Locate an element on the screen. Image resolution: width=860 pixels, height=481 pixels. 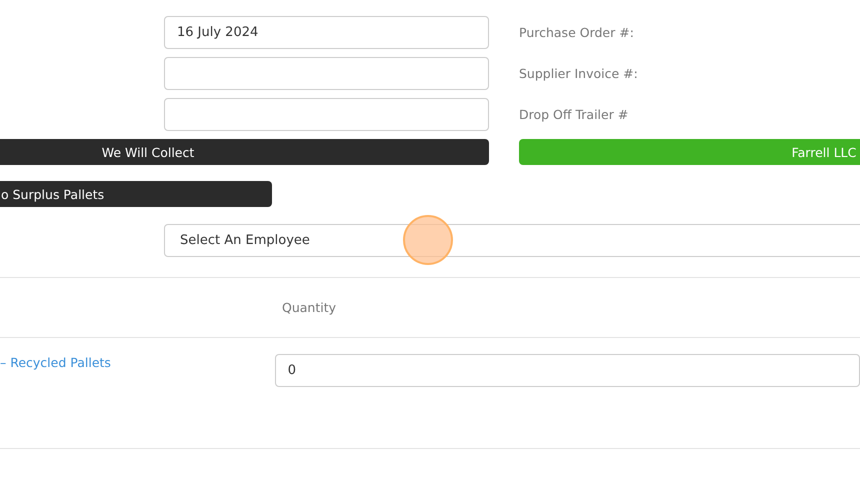
employee-select: Select An Employee is located at coordinates (512, 240).